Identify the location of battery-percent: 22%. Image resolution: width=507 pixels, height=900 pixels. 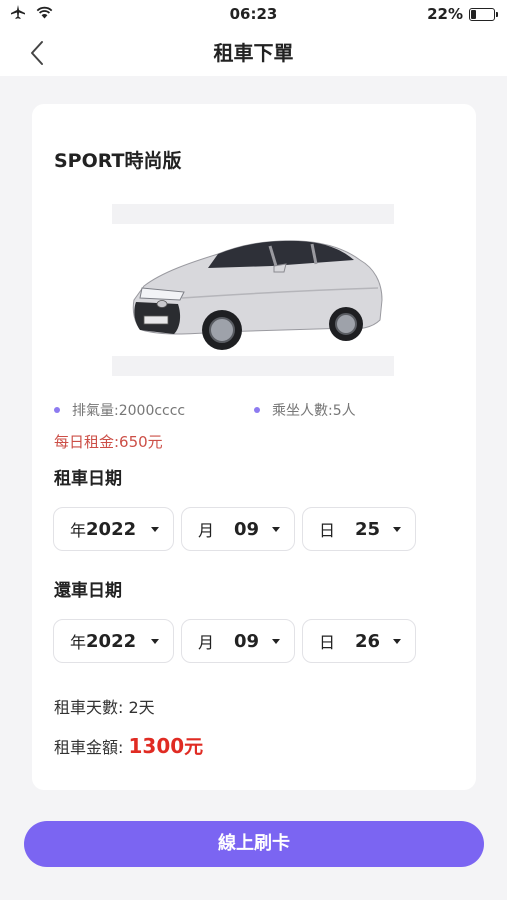
(445, 14).